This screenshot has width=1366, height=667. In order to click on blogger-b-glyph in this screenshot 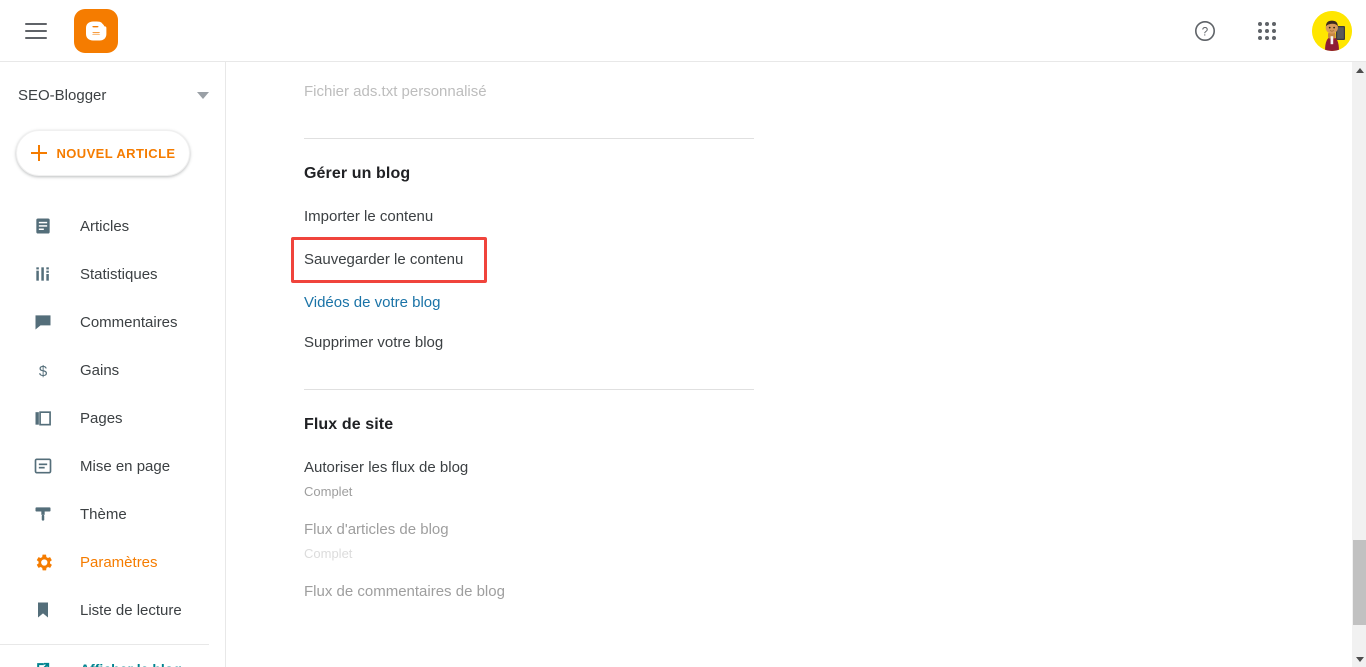, I will do `click(96, 30)`.